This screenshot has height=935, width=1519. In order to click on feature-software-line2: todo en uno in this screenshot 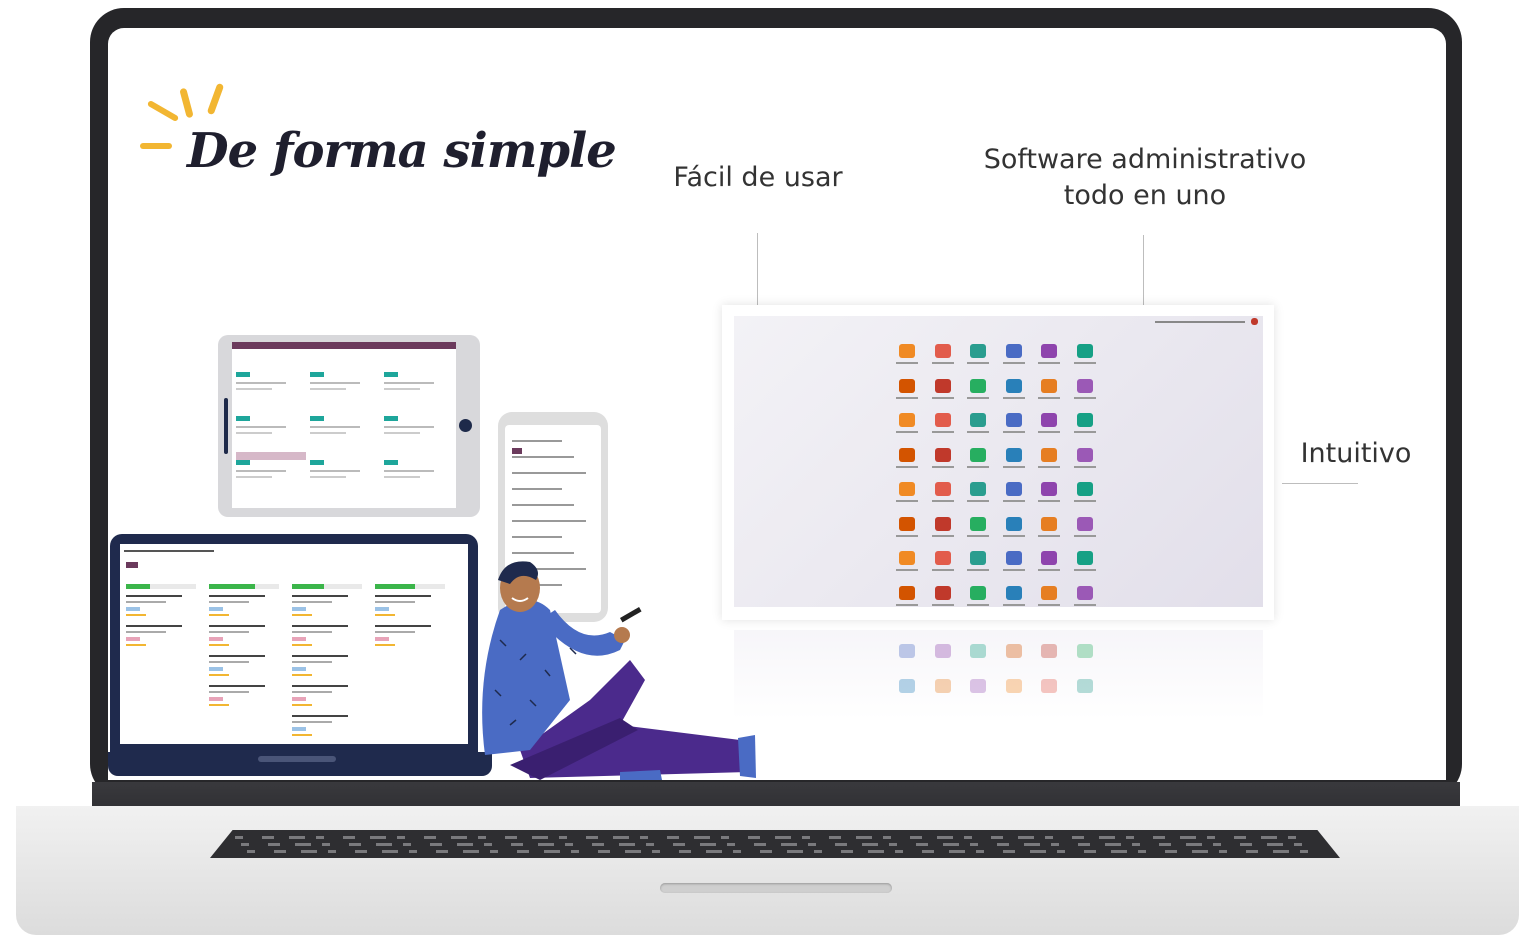, I will do `click(1145, 195)`.